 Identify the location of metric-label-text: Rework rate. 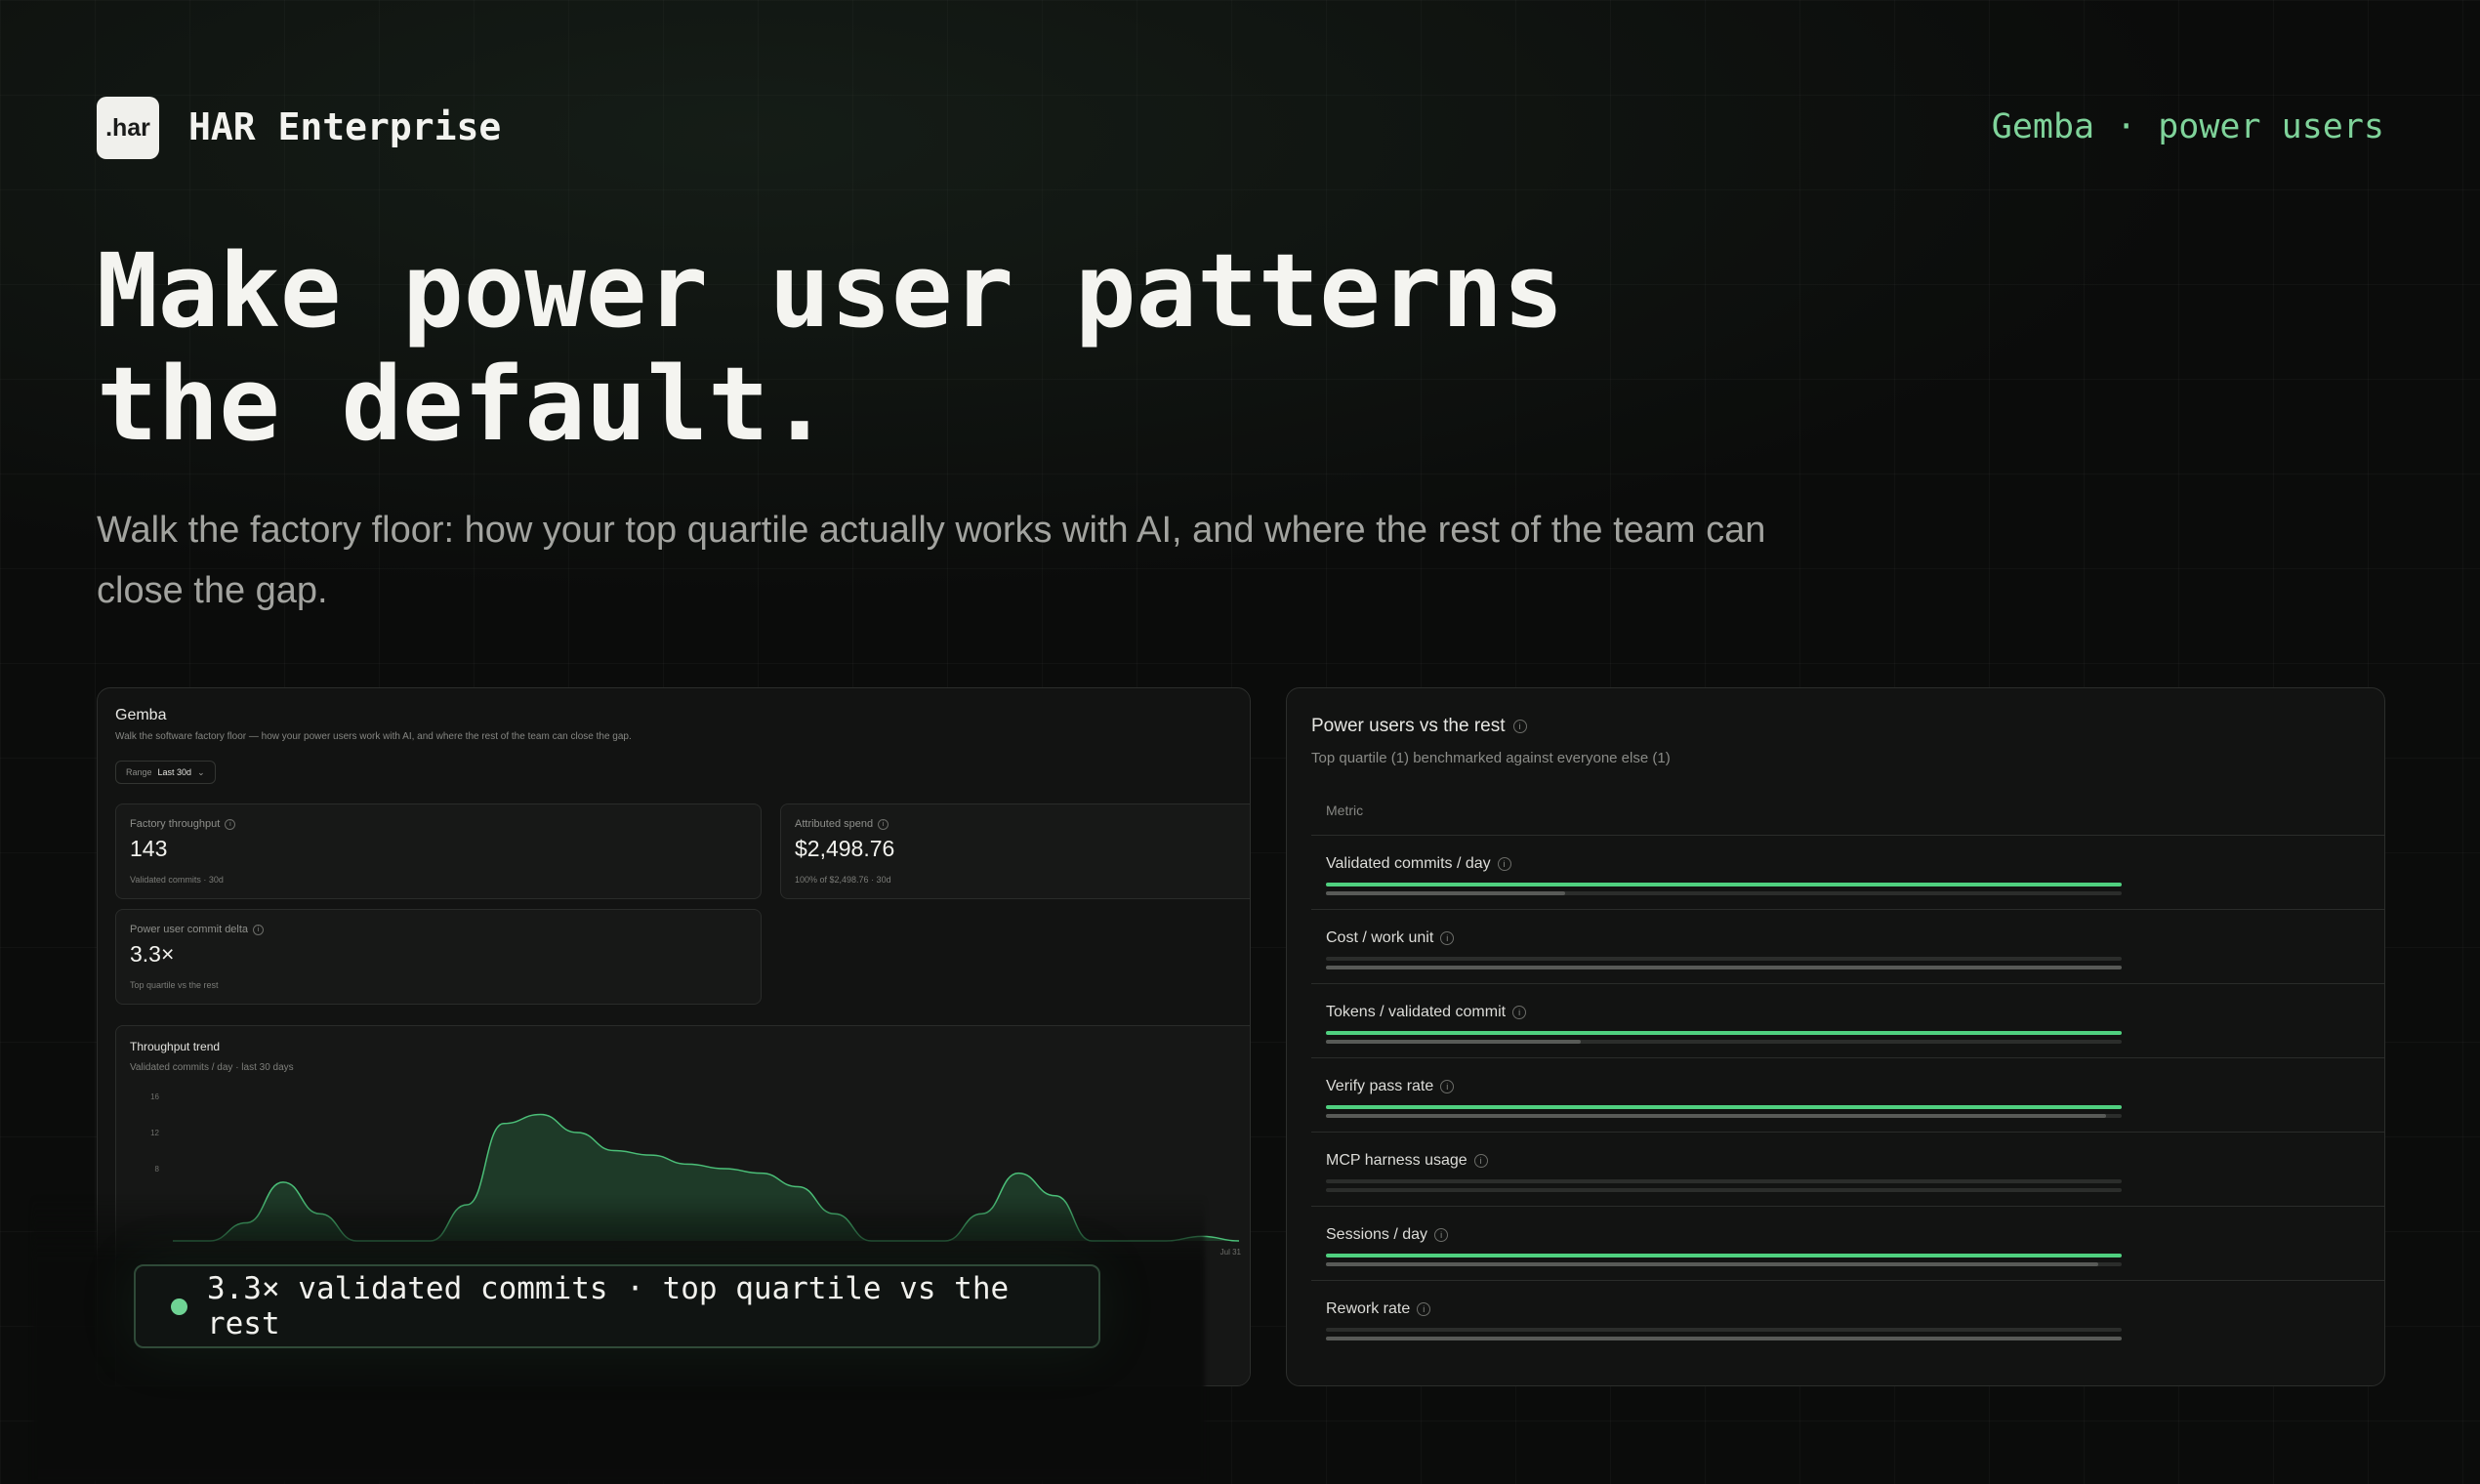
(1368, 1308).